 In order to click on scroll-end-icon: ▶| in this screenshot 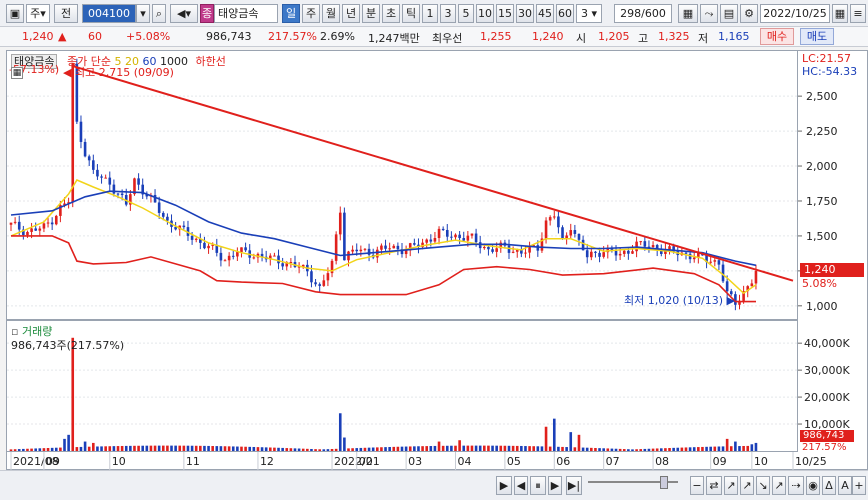, I will do `click(574, 485)`.